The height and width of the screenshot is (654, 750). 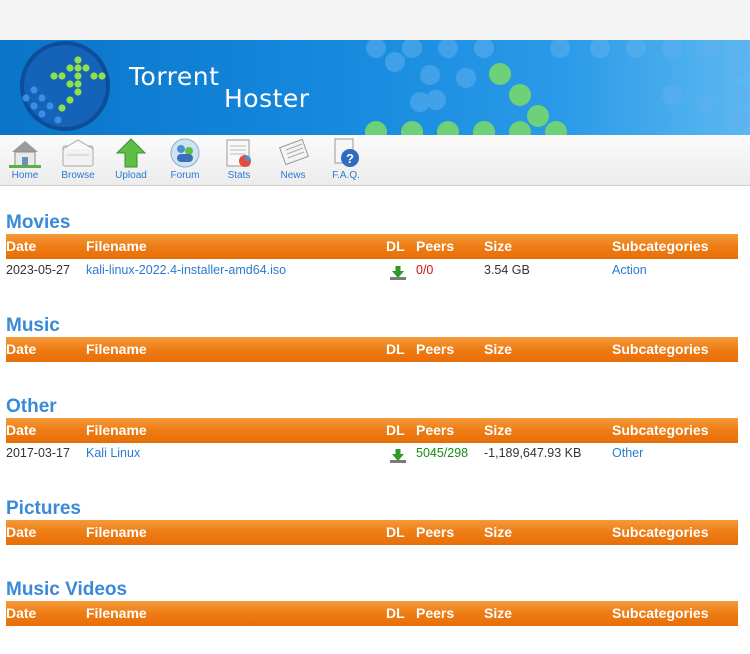 I want to click on faq-icon: ?, so click(x=346, y=152).